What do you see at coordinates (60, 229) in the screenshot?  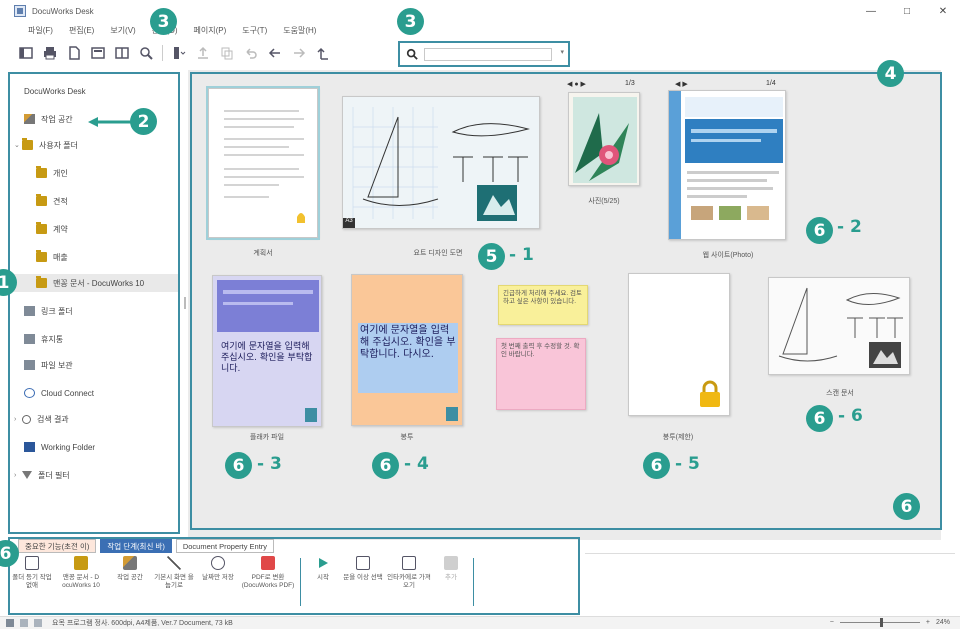 I see `tree-item-label: 계약` at bounding box center [60, 229].